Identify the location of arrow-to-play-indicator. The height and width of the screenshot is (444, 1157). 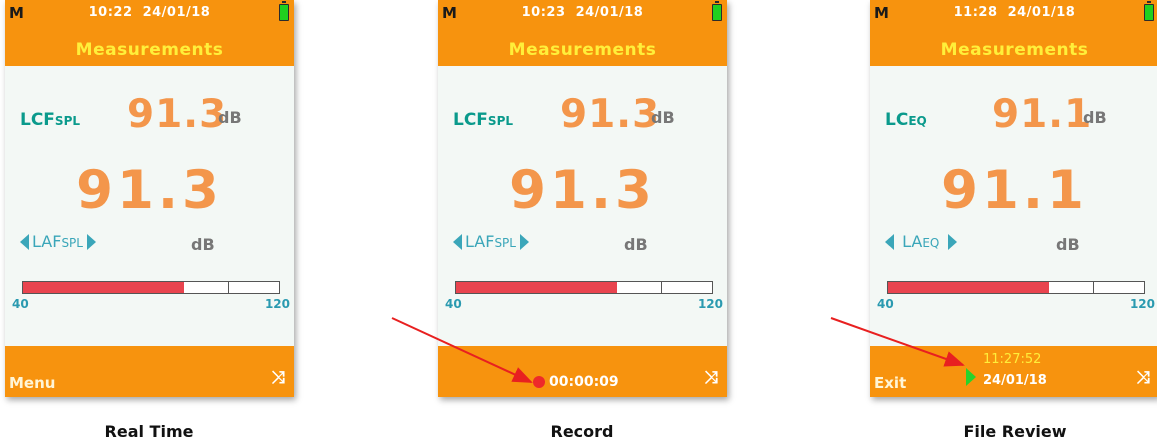
(897, 342).